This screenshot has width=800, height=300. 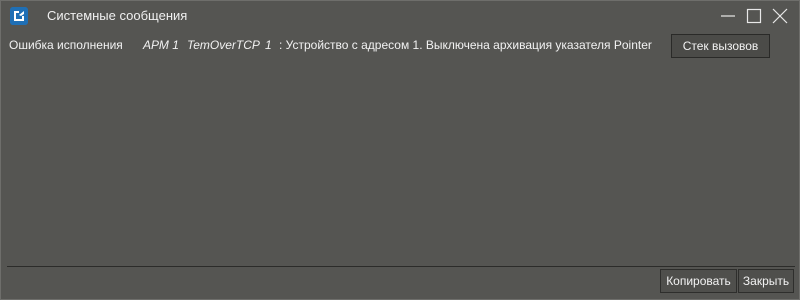 What do you see at coordinates (66, 45) in the screenshot?
I see `message-type: Ошибка исполнения` at bounding box center [66, 45].